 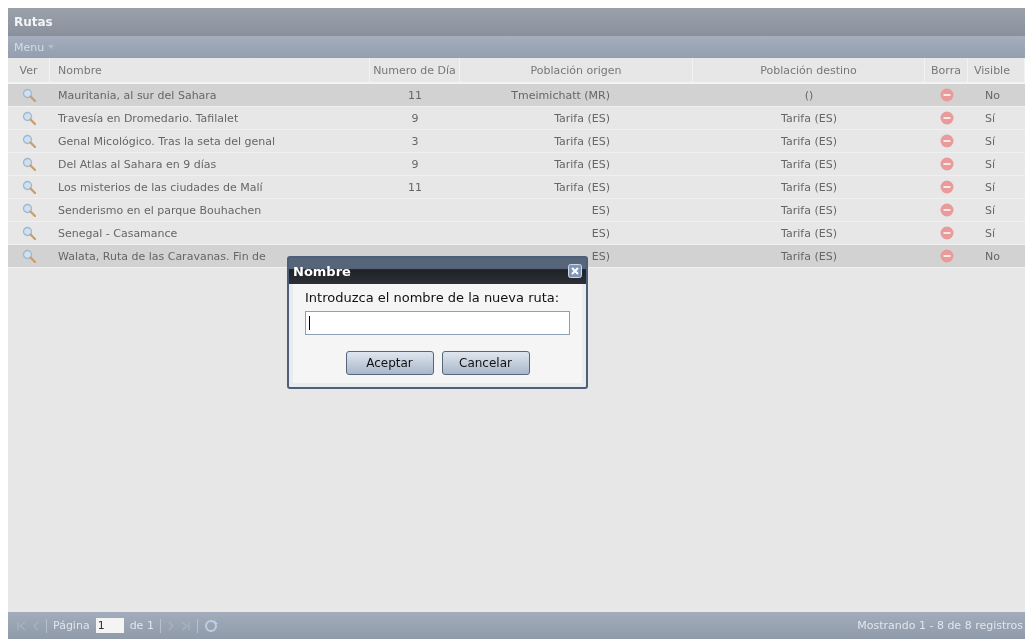 What do you see at coordinates (137, 95) in the screenshot?
I see `table-cell: Mauritania, al sur del Sahara` at bounding box center [137, 95].